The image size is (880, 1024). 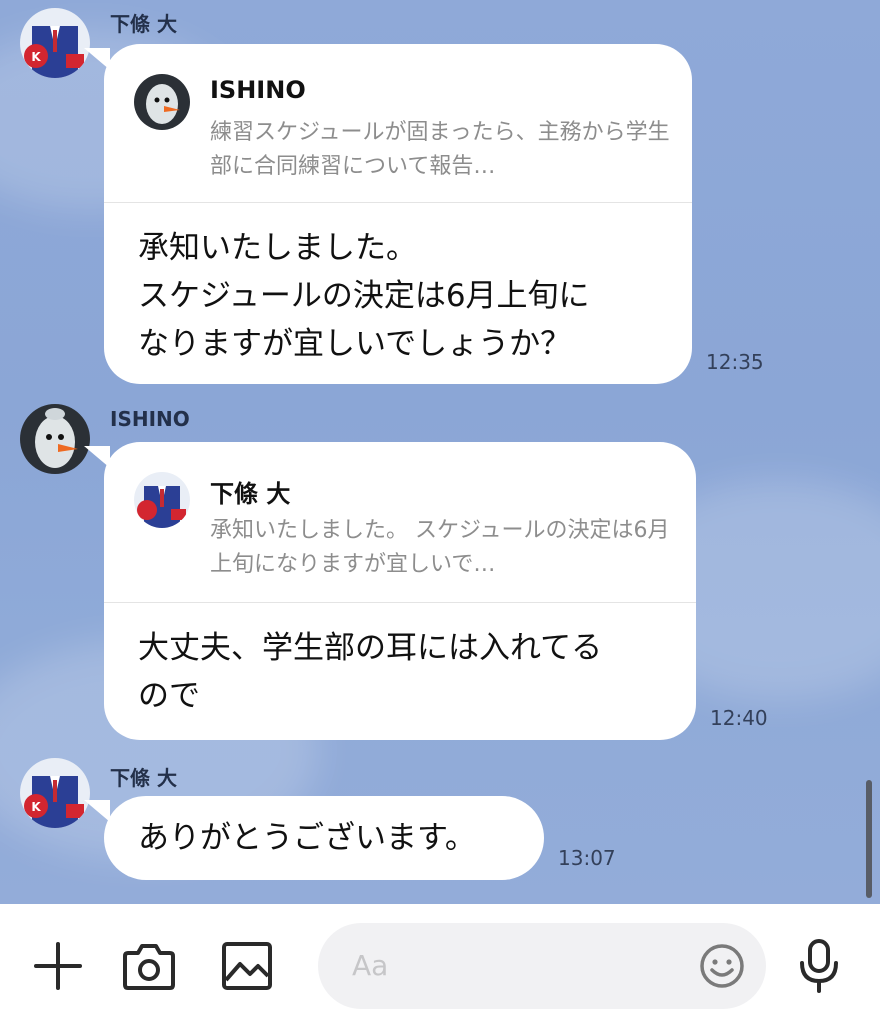 What do you see at coordinates (162, 102) in the screenshot?
I see `quote-avatar-ishino` at bounding box center [162, 102].